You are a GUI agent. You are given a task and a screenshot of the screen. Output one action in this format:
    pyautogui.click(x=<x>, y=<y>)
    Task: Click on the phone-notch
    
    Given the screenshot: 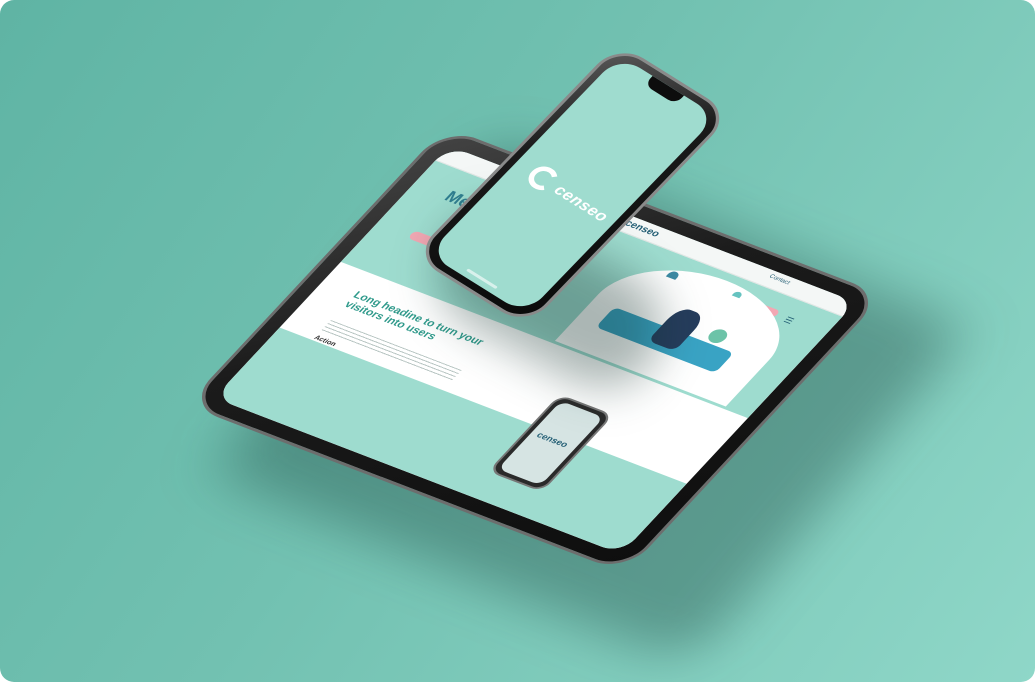 What is the action you would take?
    pyautogui.click(x=664, y=90)
    